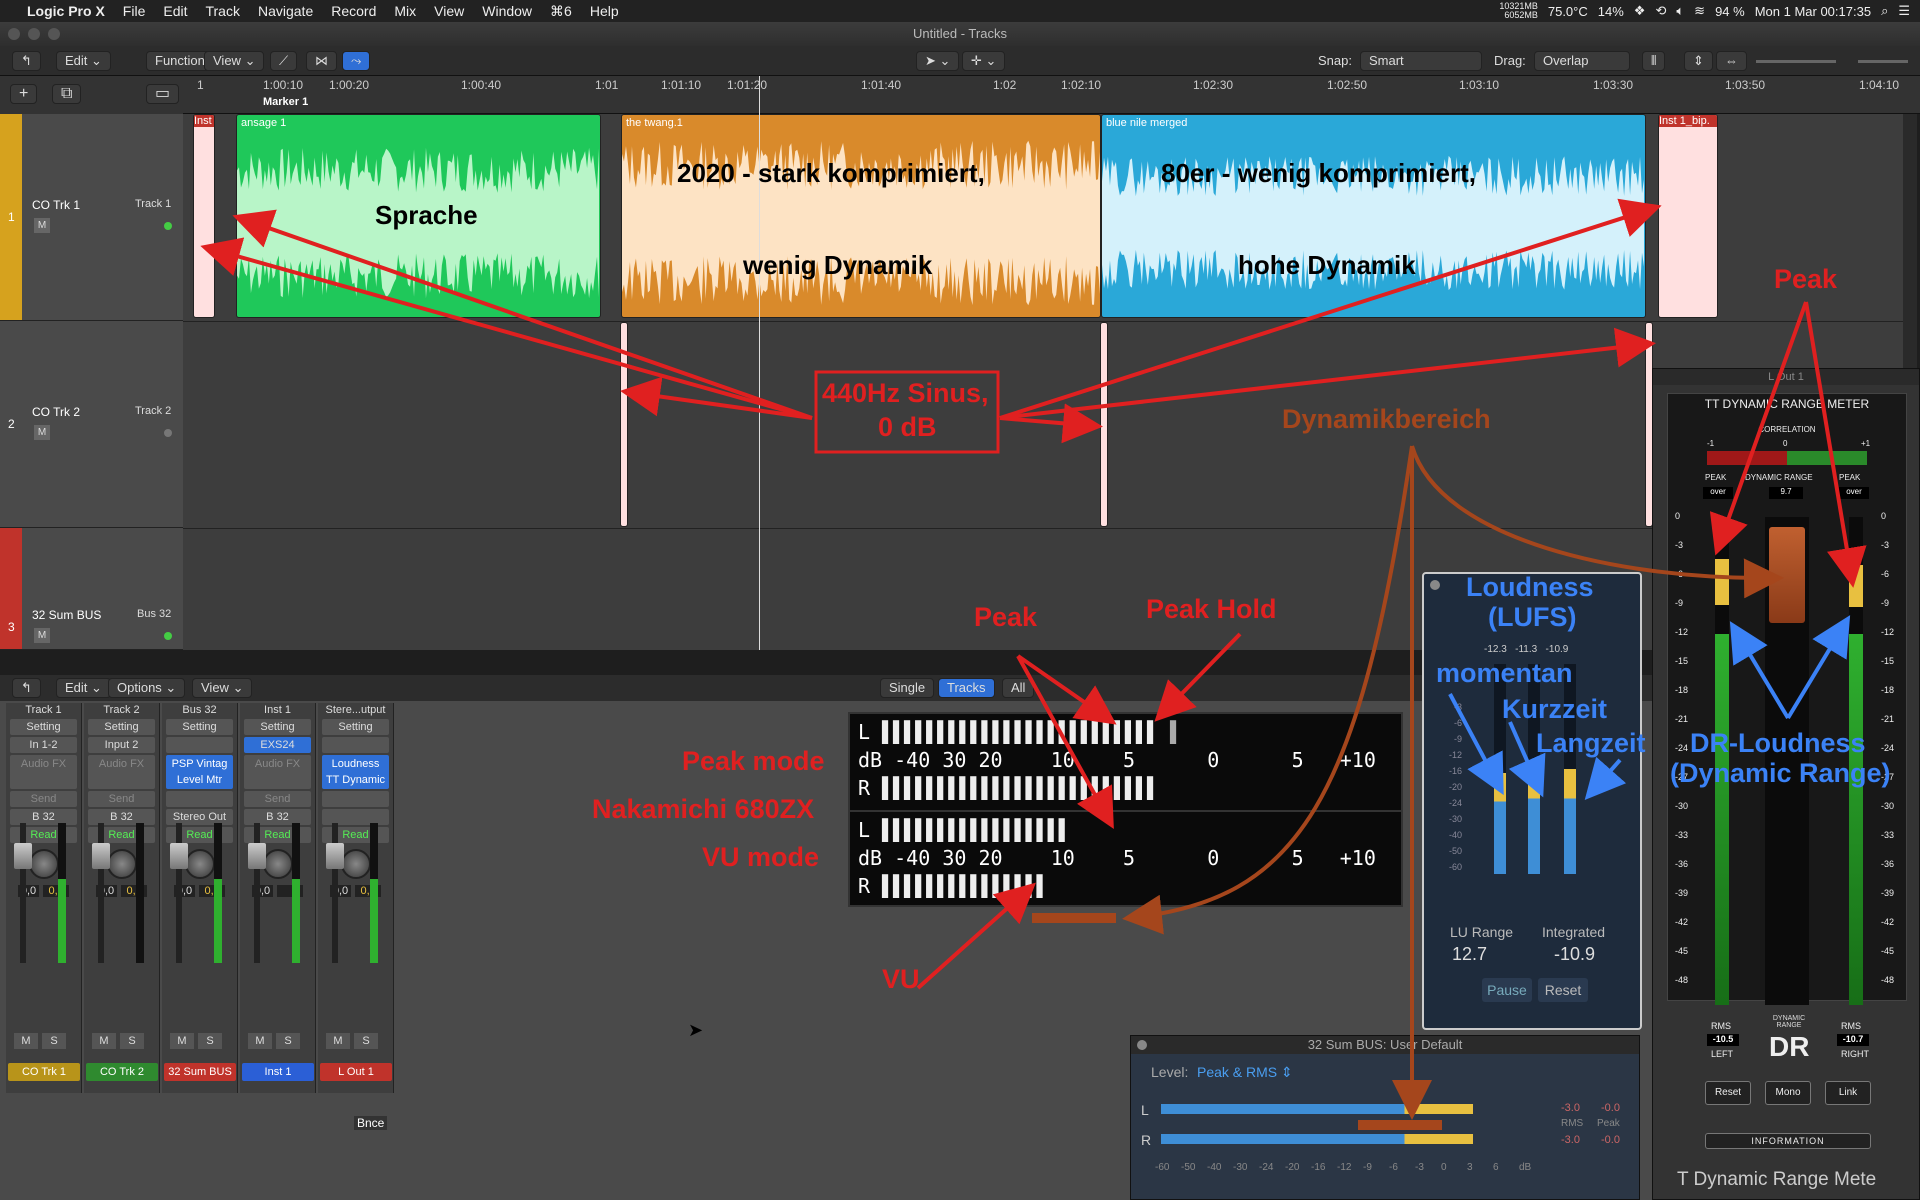  What do you see at coordinates (1591, 743) in the screenshot?
I see `annotation-langzeit: Langzeit` at bounding box center [1591, 743].